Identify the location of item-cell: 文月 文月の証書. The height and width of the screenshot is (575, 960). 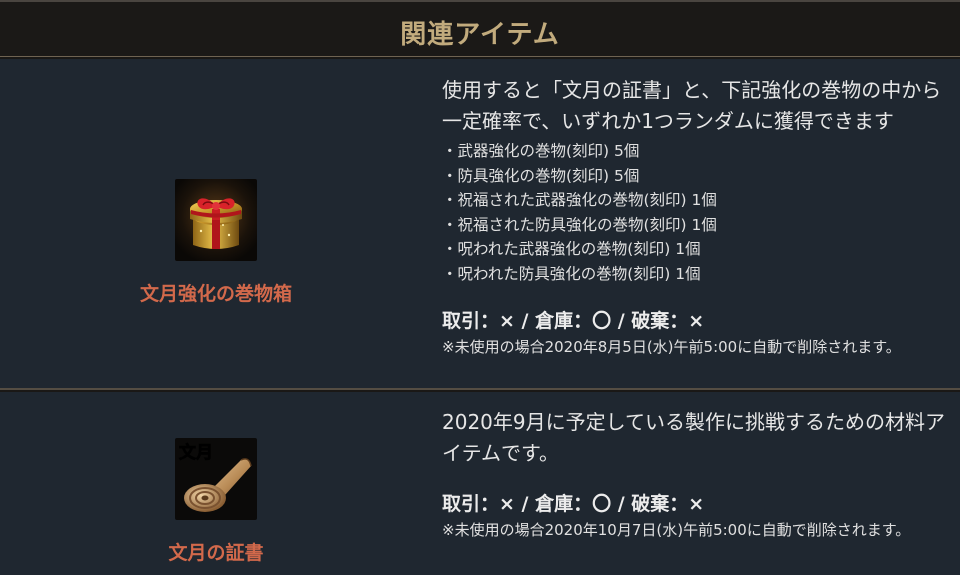
(215, 483).